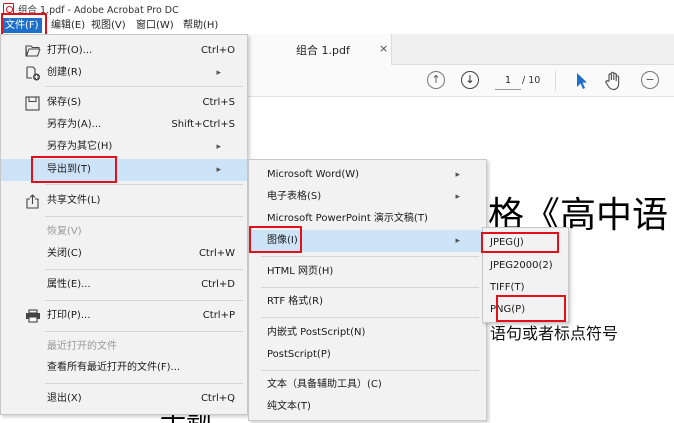 Image resolution: width=674 pixels, height=423 pixels. What do you see at coordinates (82, 346) in the screenshot?
I see `menu-item-recent-files: 最近打开的文件` at bounding box center [82, 346].